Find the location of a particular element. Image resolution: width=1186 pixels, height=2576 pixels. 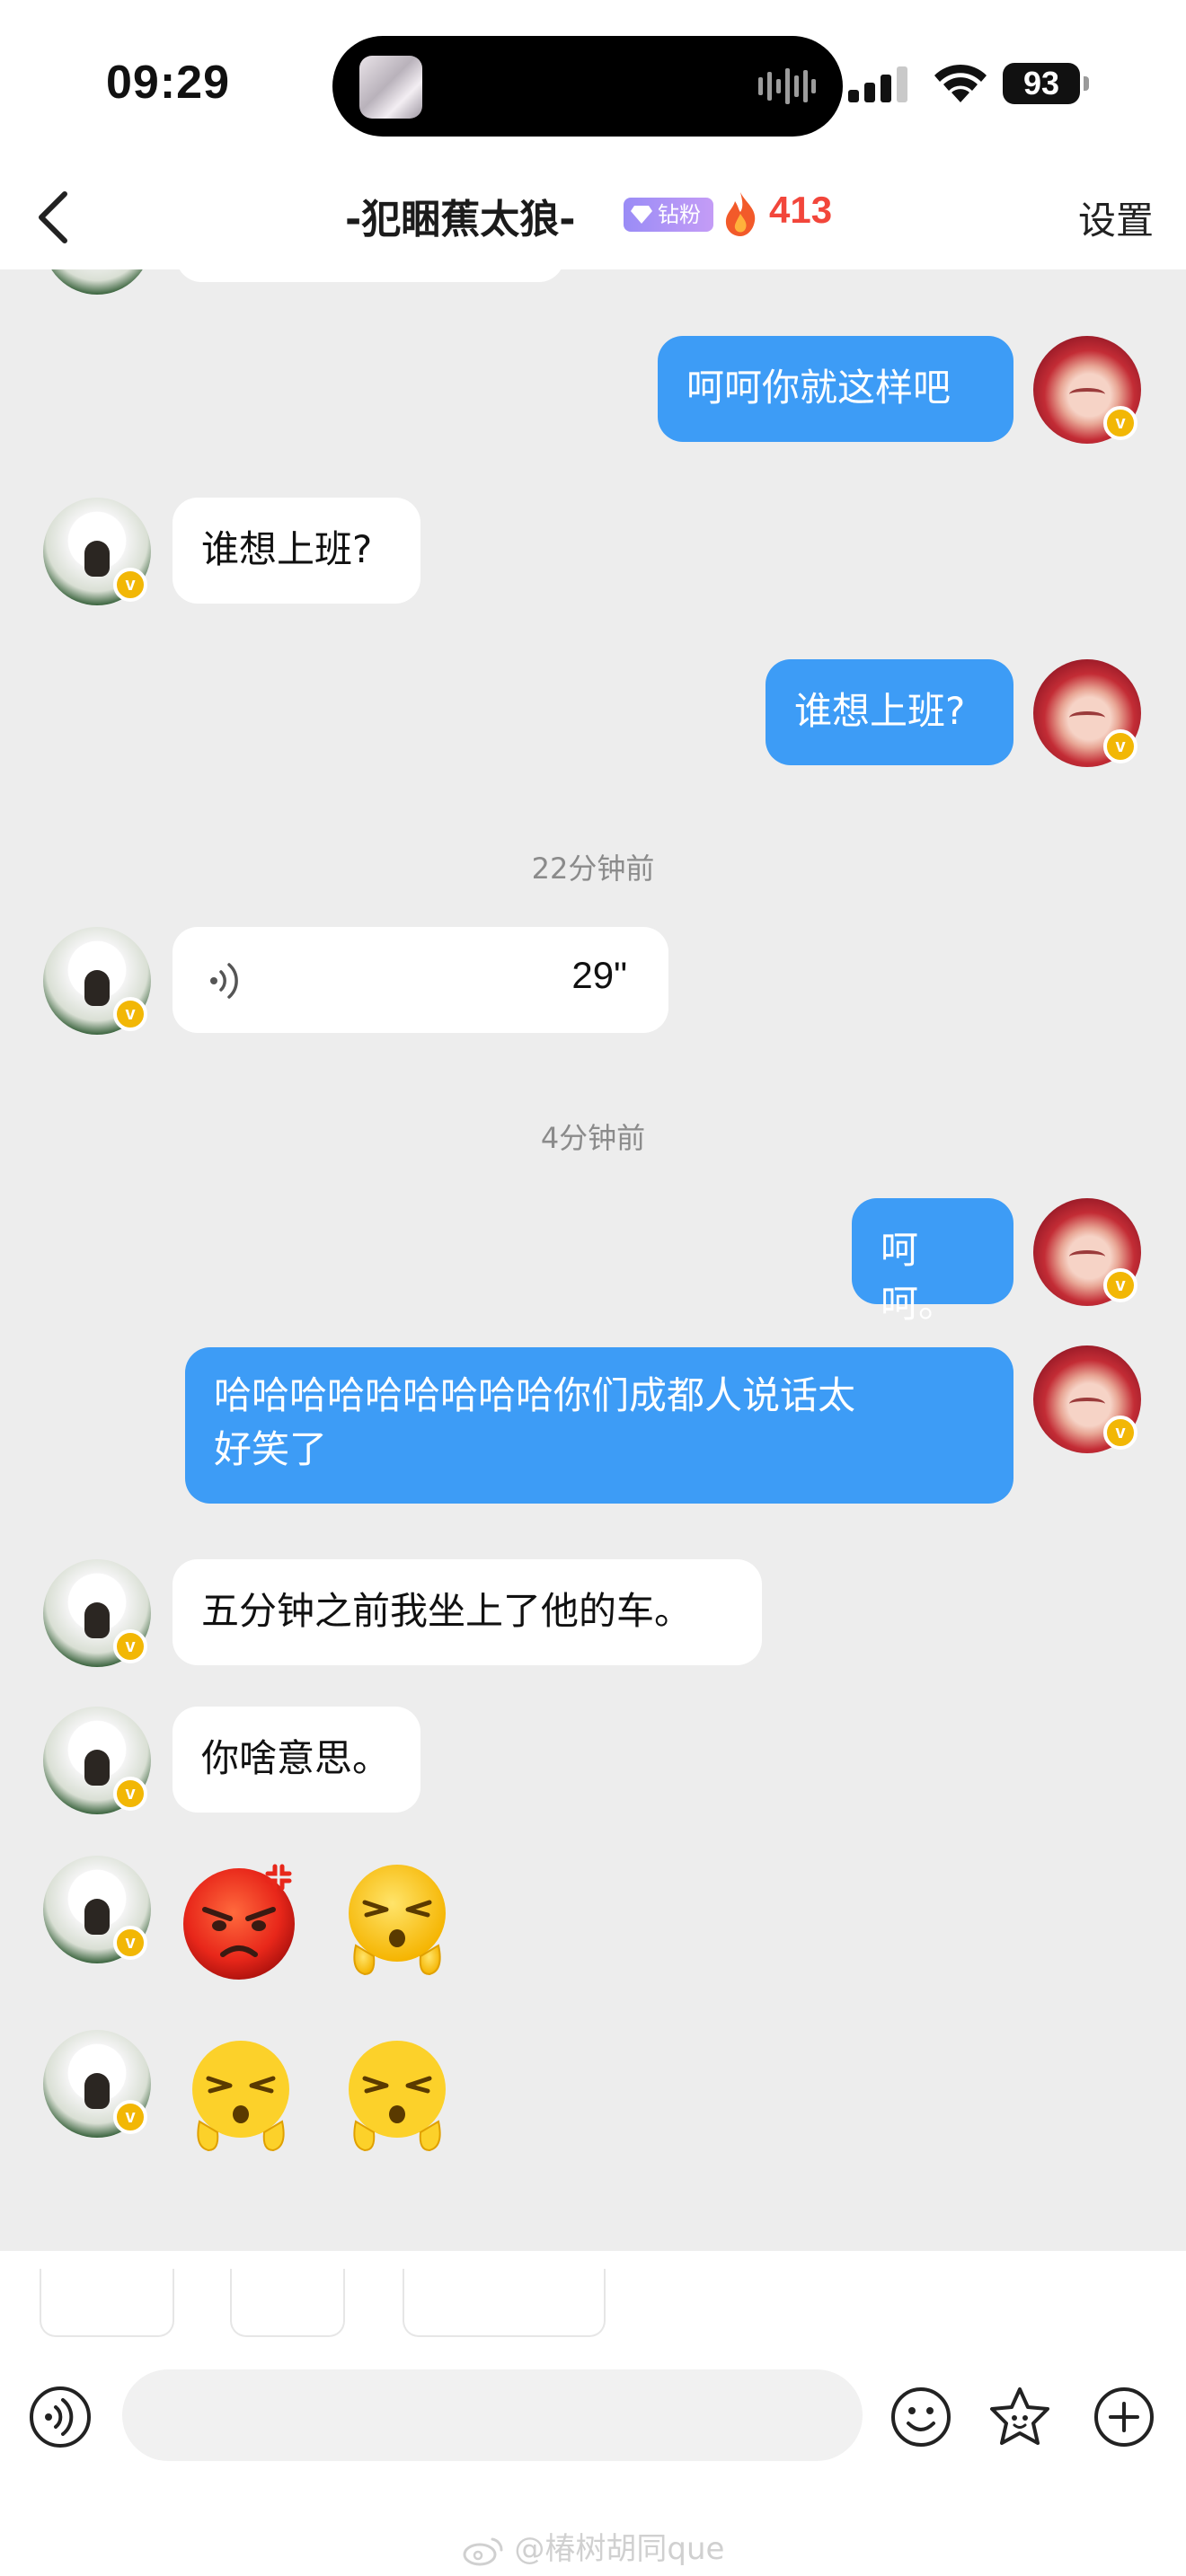

cellular-signal-icon is located at coordinates (877, 84).